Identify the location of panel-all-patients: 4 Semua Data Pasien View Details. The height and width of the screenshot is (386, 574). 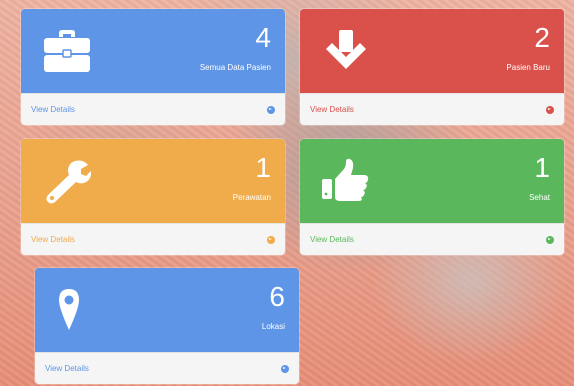
(153, 67).